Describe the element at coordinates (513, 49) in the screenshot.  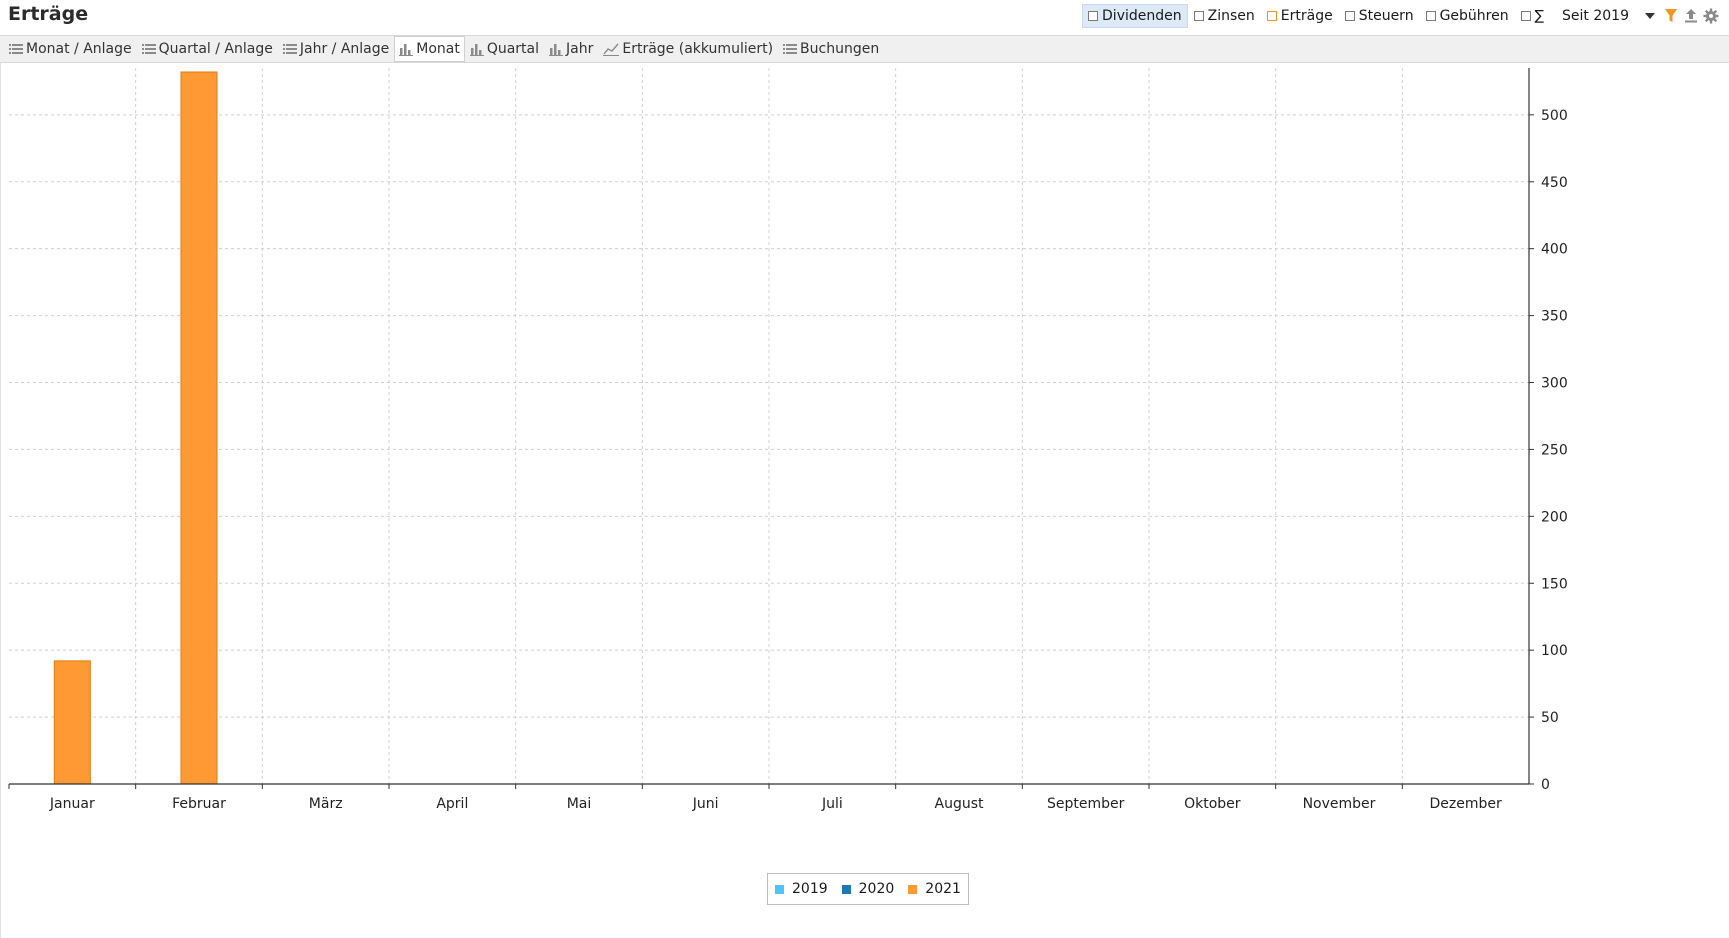
I see `tab-label: Quartal` at that location.